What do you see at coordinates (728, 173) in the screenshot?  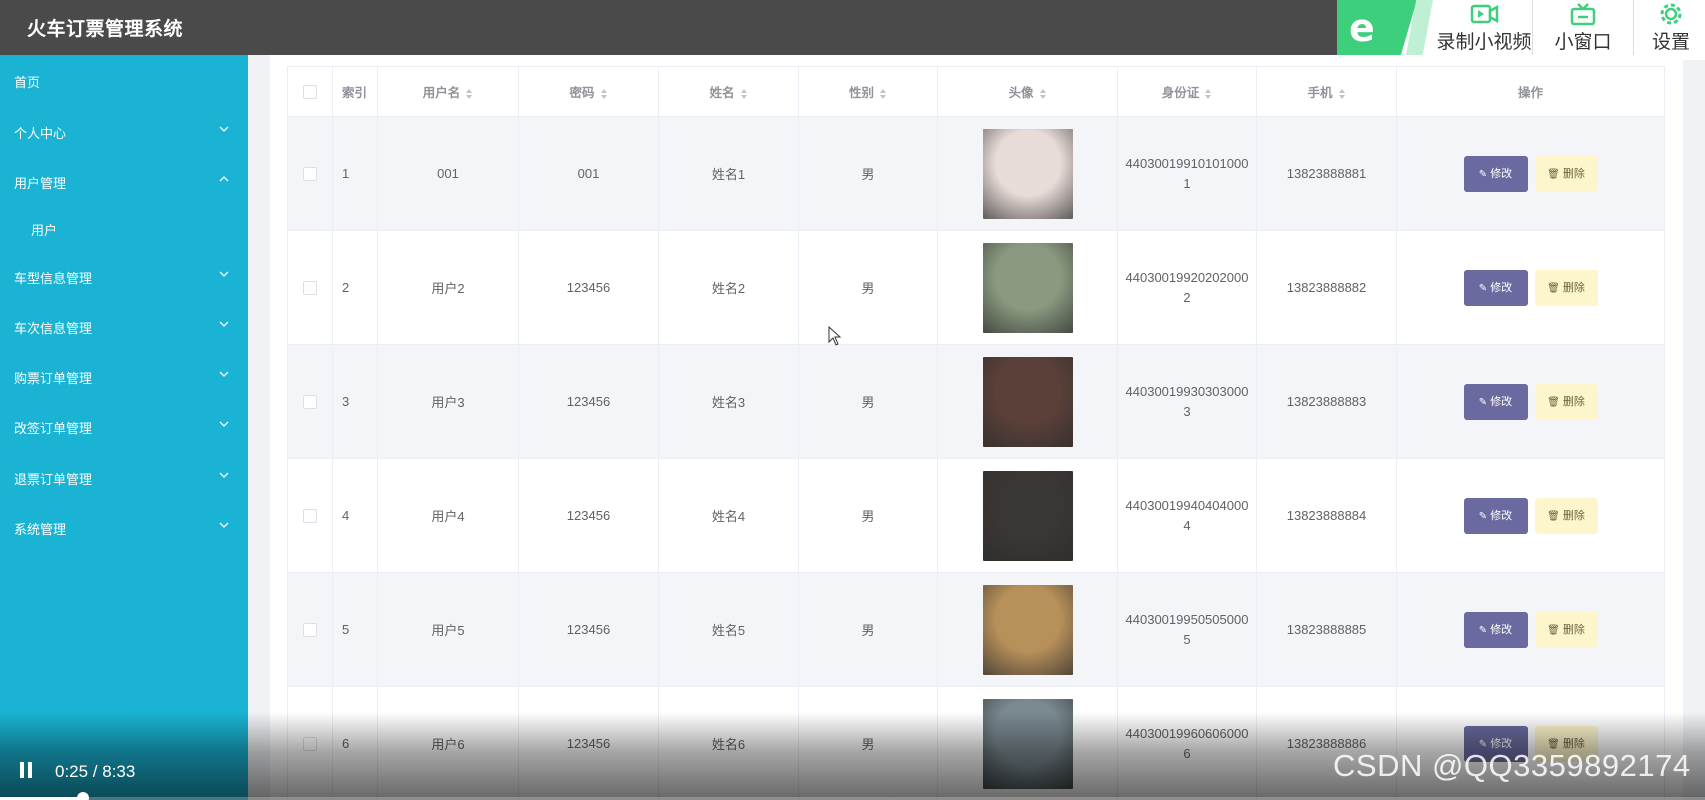 I see `cell-name: 姓名1` at bounding box center [728, 173].